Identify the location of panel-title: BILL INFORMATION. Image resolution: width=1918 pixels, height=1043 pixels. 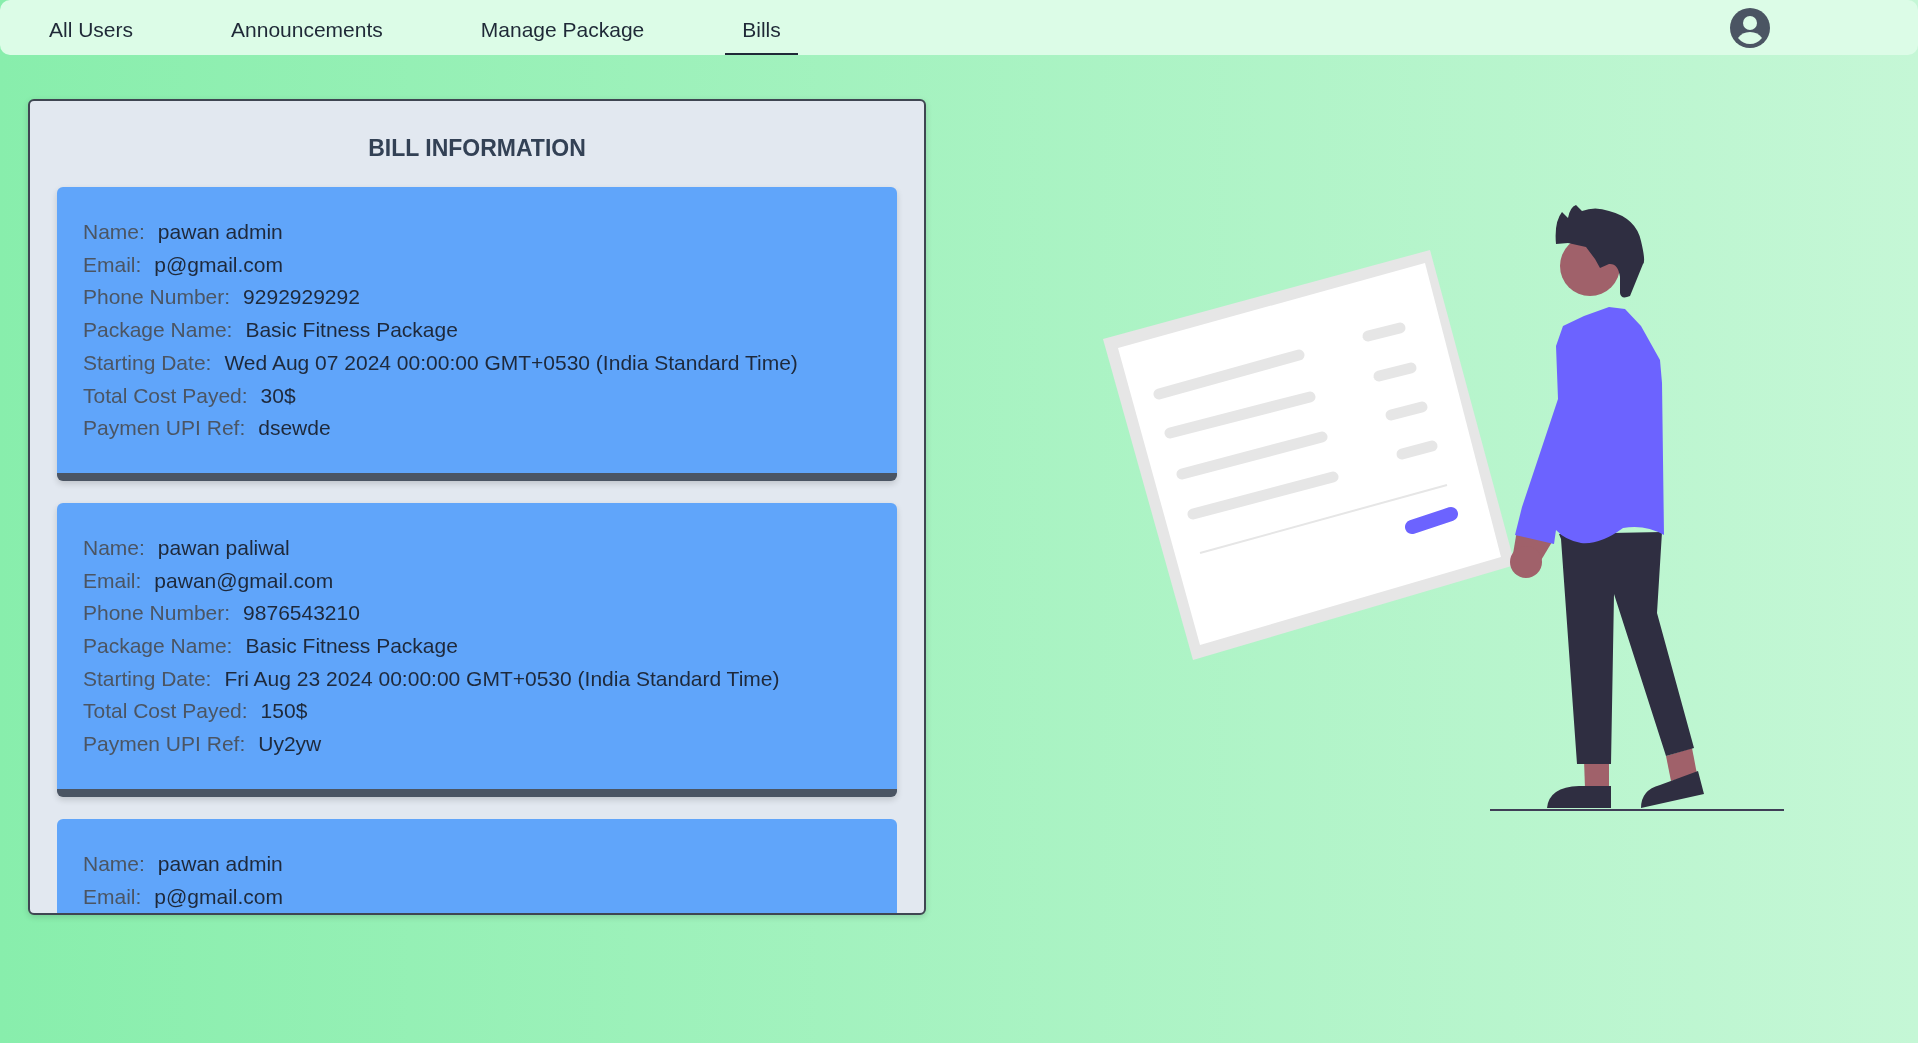
(477, 148).